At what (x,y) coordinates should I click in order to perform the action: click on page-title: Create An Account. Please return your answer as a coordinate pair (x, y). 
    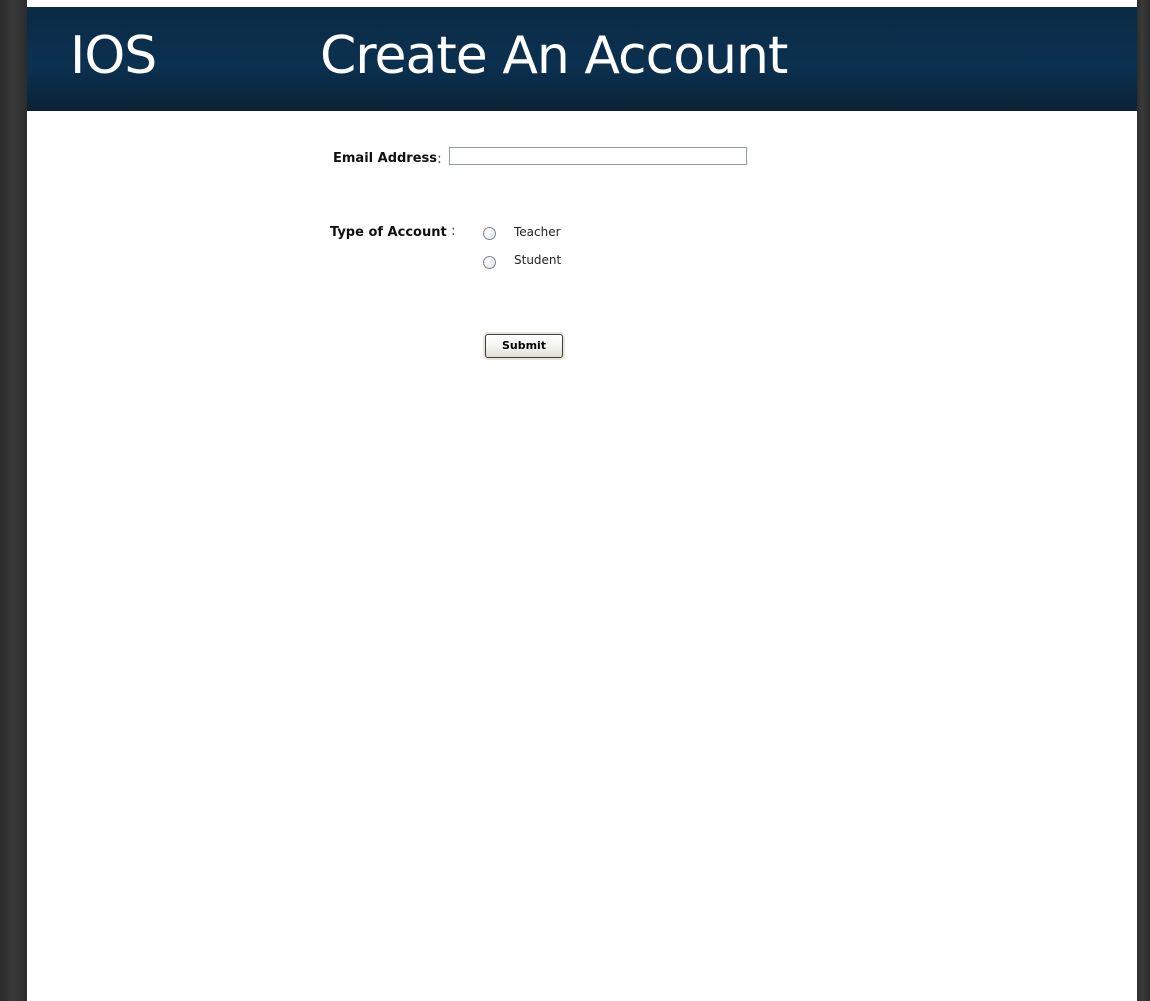
    Looking at the image, I should click on (554, 56).